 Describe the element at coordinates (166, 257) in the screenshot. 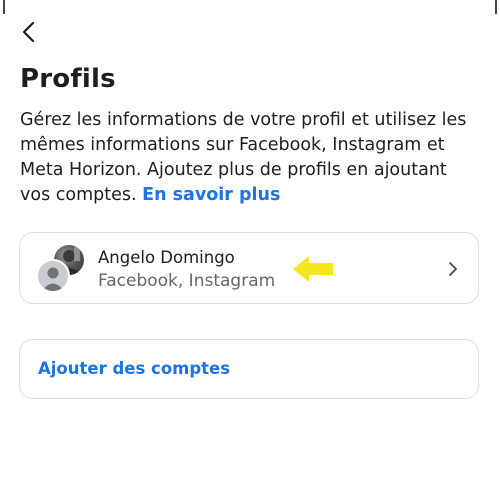

I see `account-name: Angelo Domingo` at that location.